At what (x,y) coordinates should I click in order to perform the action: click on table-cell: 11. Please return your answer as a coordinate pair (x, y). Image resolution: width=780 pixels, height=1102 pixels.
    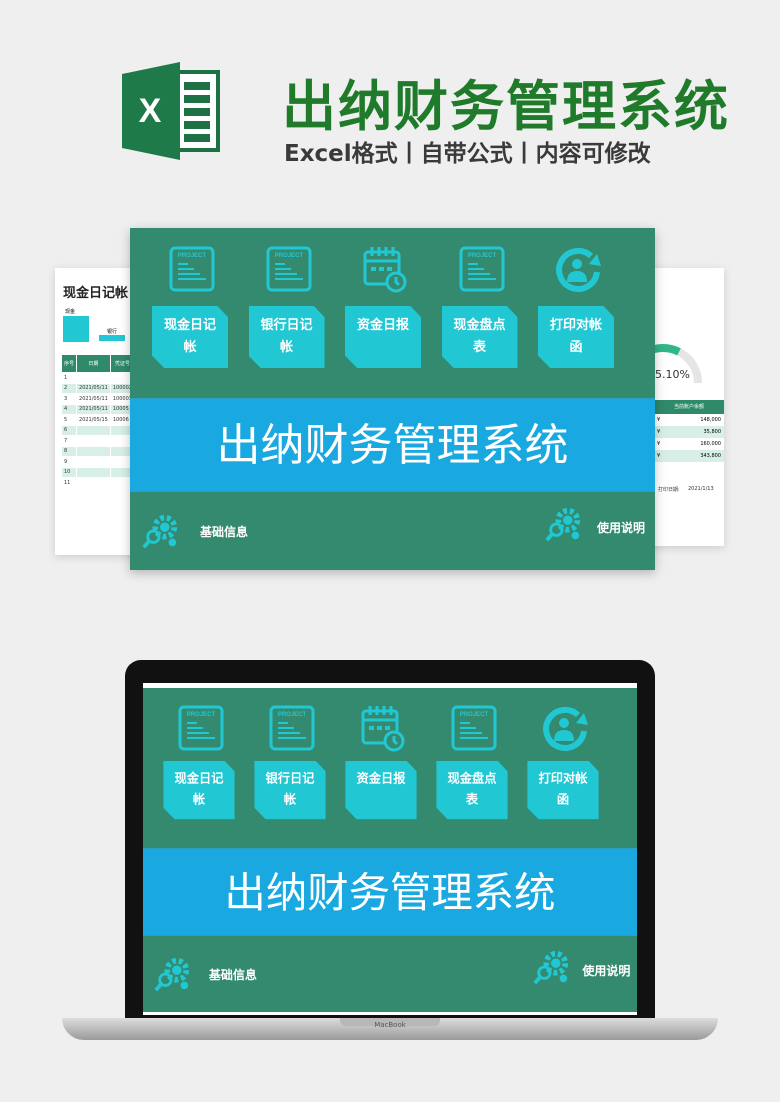
    Looking at the image, I should click on (69, 483).